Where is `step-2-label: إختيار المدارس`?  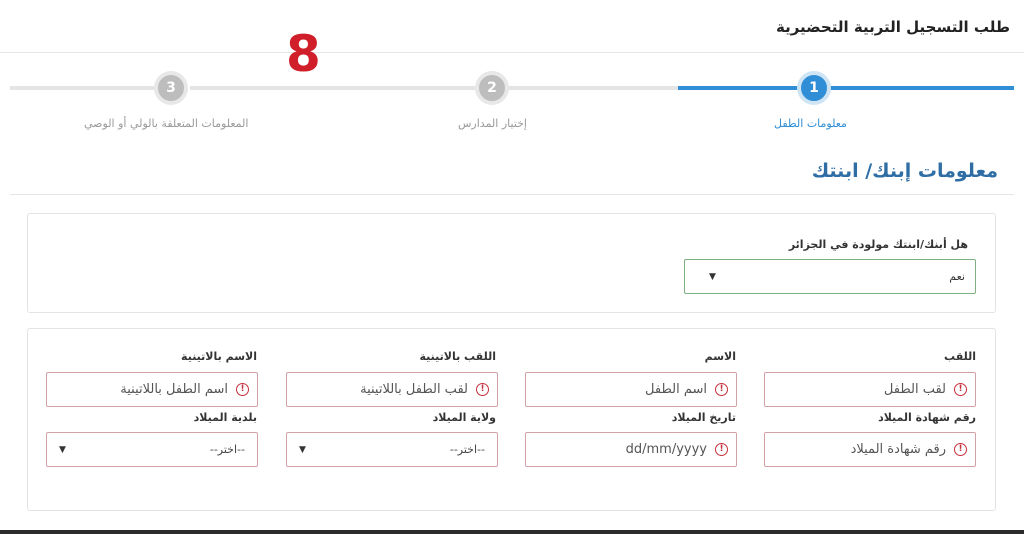 step-2-label: إختيار المدارس is located at coordinates (492, 123).